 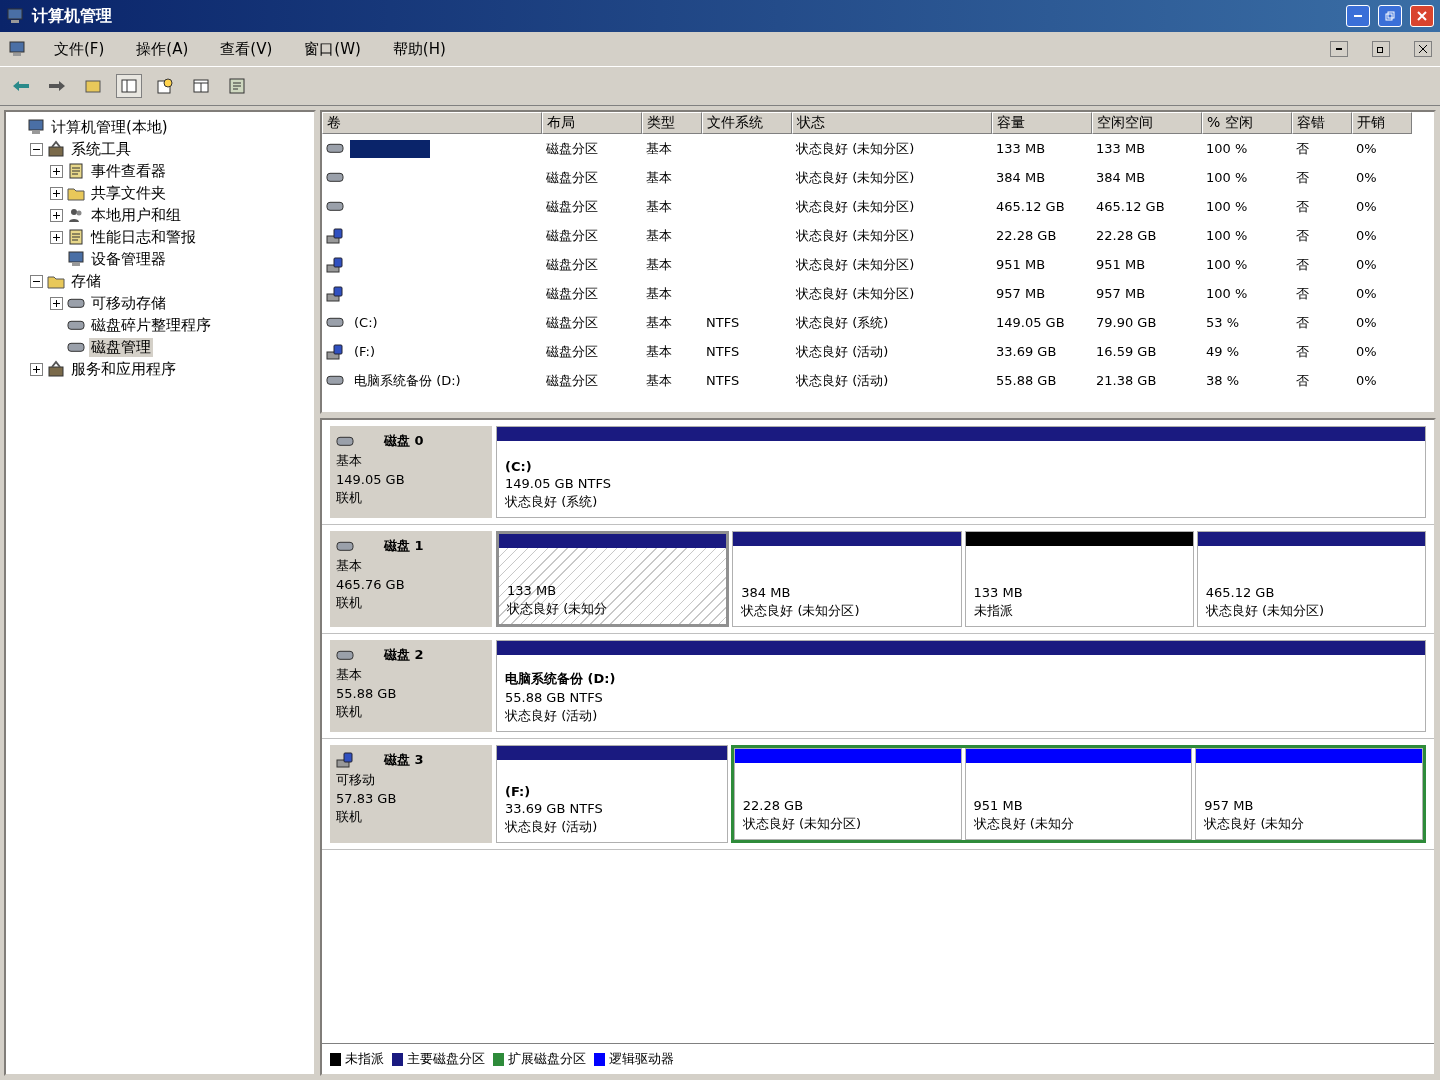 I want to click on column-header: 容量, so click(x=1042, y=123).